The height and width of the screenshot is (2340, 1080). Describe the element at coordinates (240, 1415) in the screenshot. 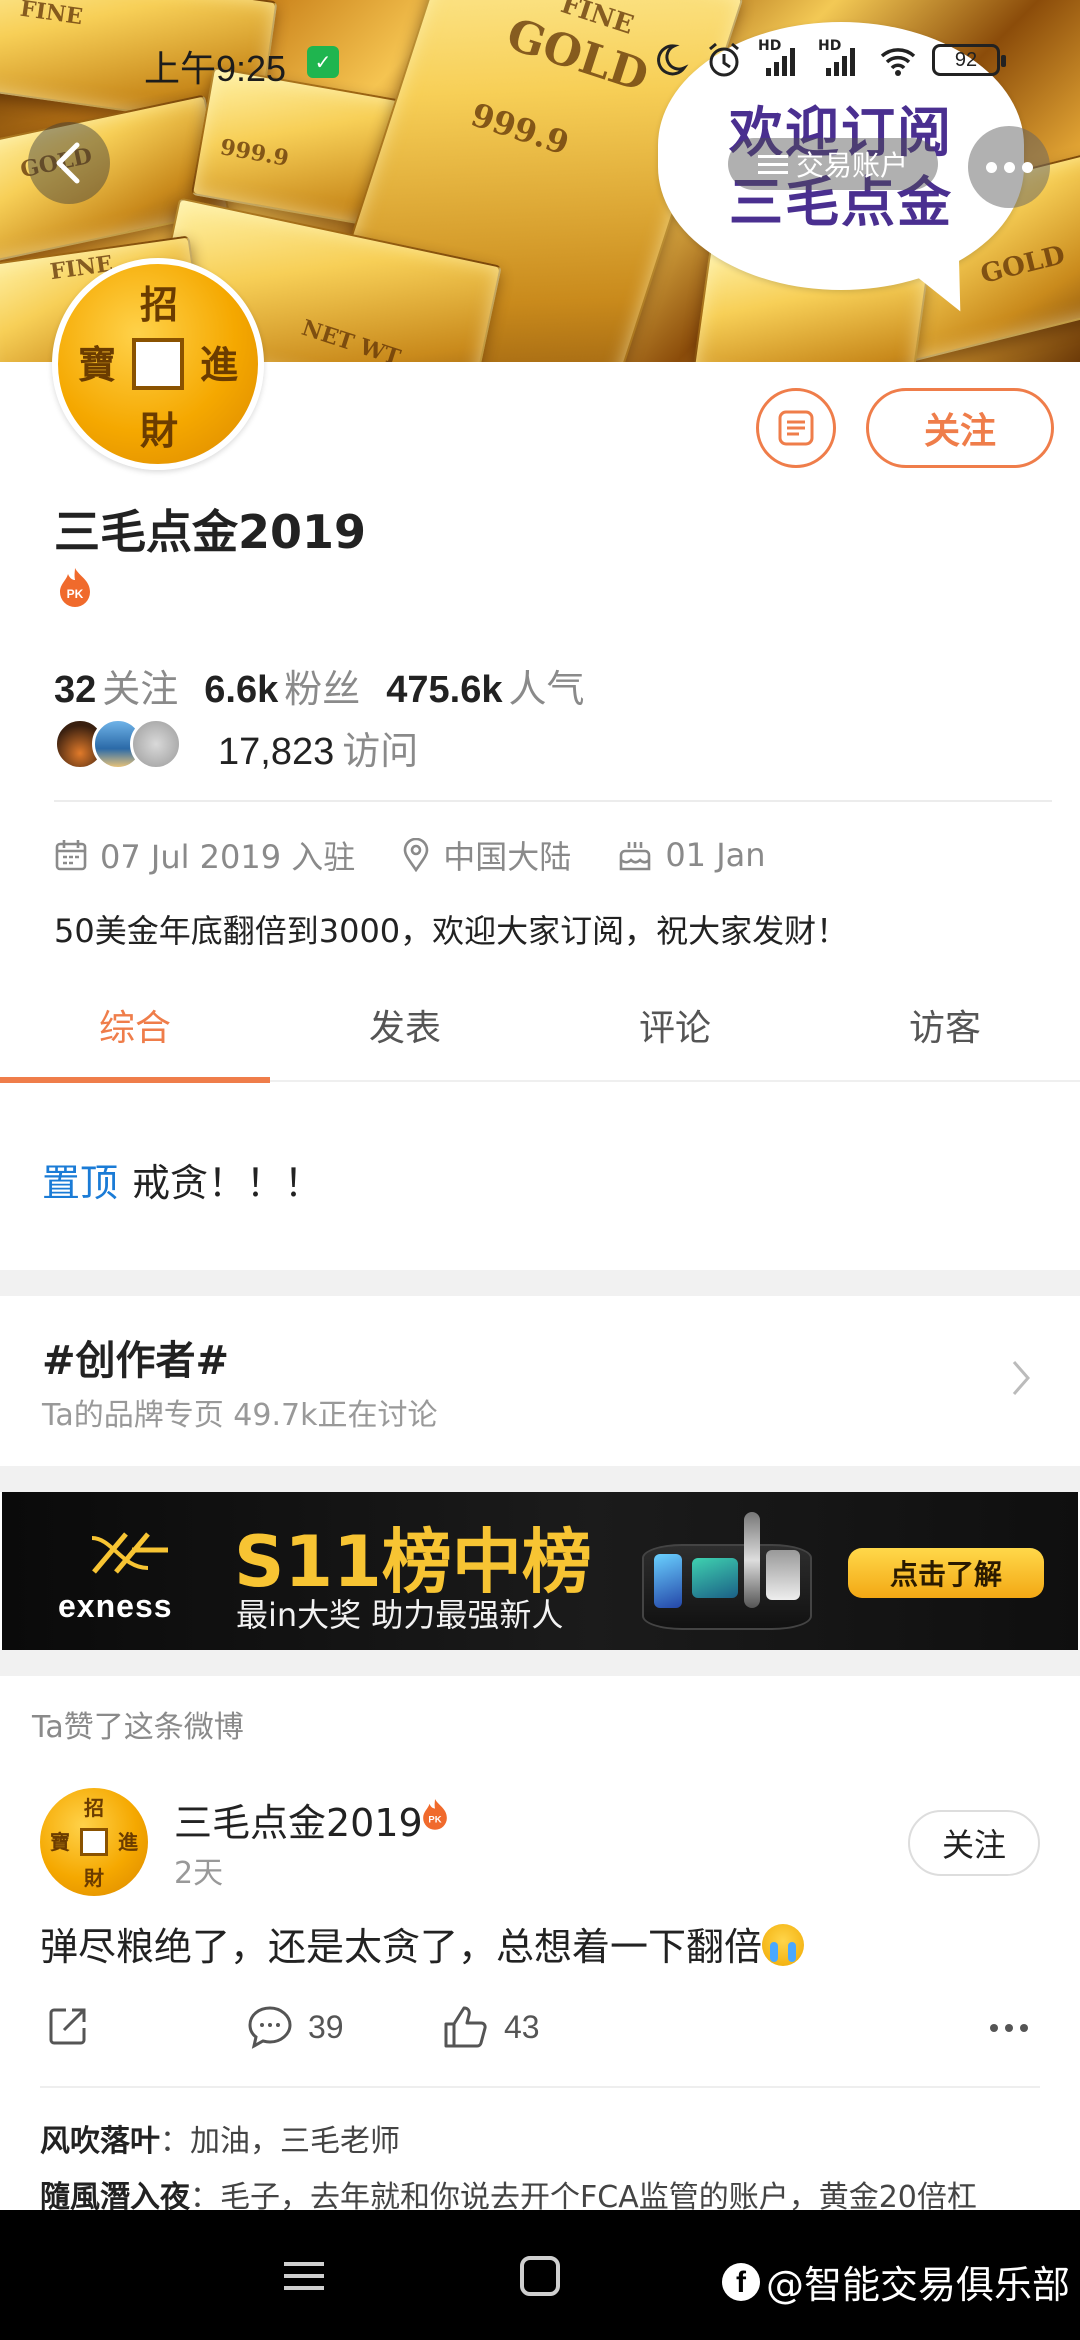

I see `topic-subtitle: Ta的品牌专页 49.7k正在讨论` at that location.